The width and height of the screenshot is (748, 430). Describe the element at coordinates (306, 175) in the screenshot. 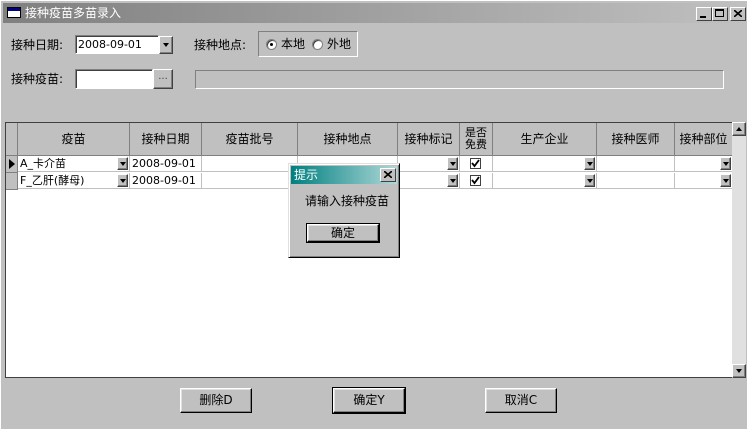

I see `dialog-title: 提示` at that location.